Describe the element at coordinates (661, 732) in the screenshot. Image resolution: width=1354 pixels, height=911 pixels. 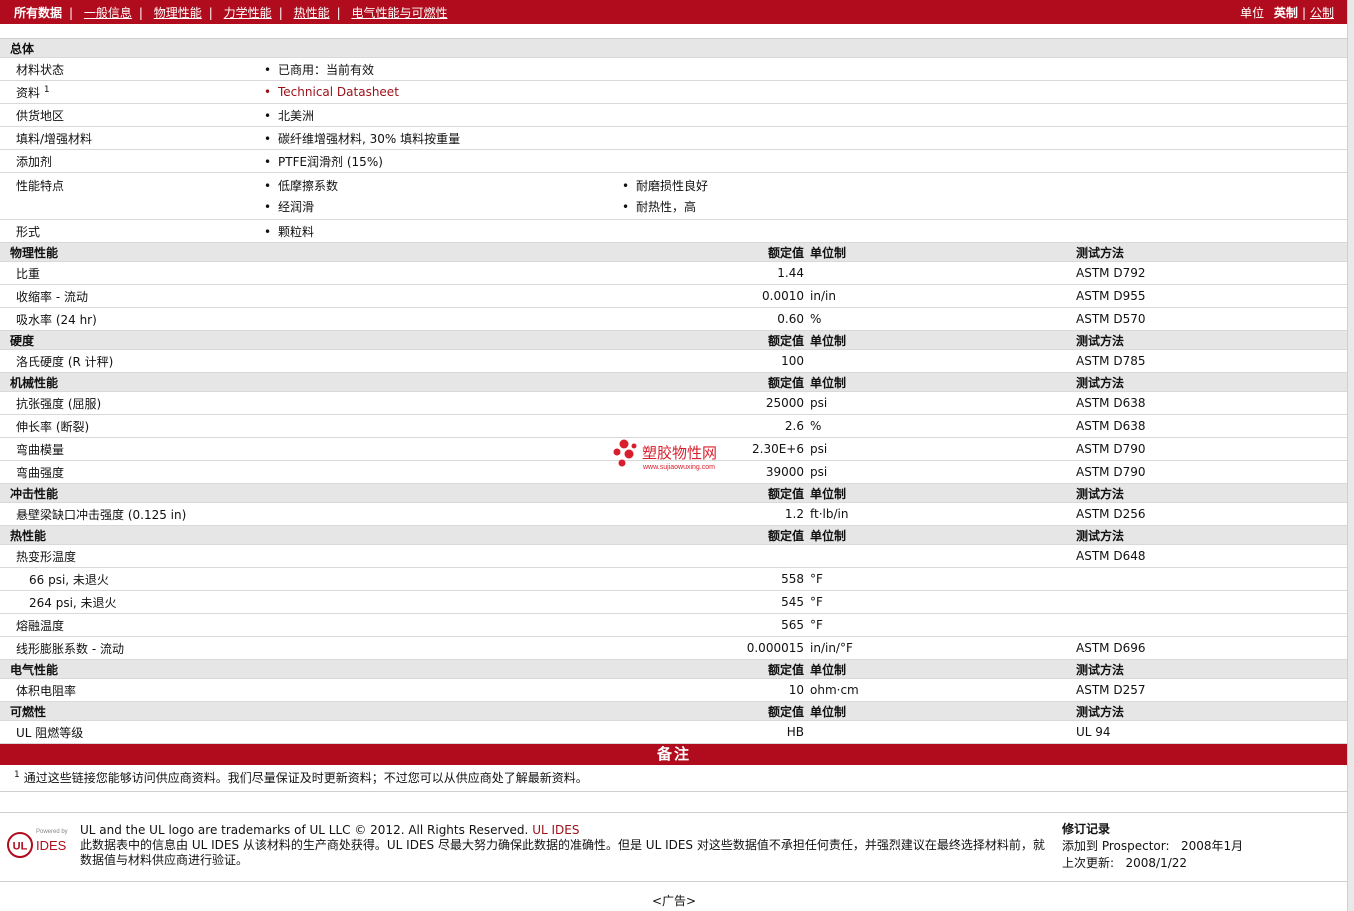
I see `property-value: HB` at that location.